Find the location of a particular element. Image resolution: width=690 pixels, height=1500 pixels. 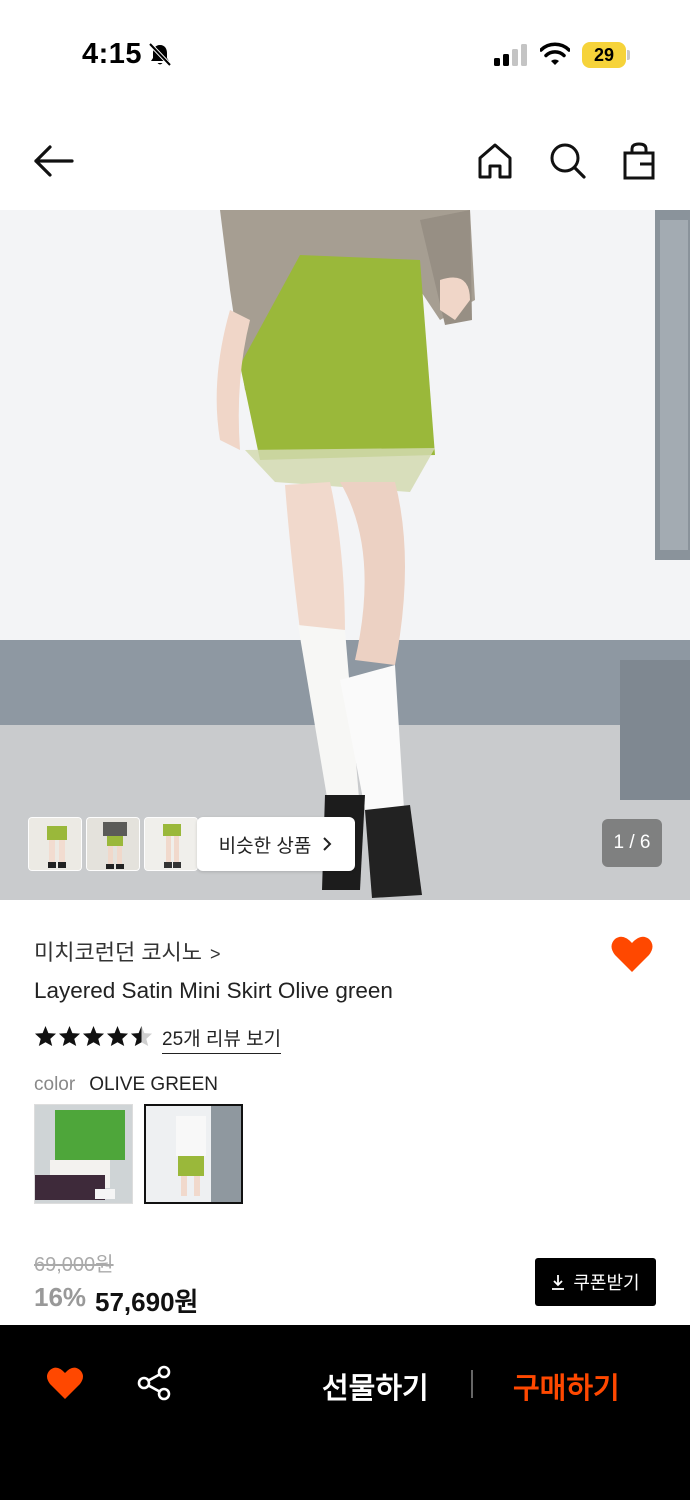

product-title: Layered Satin Mini Skirt Olive green is located at coordinates (213, 990).